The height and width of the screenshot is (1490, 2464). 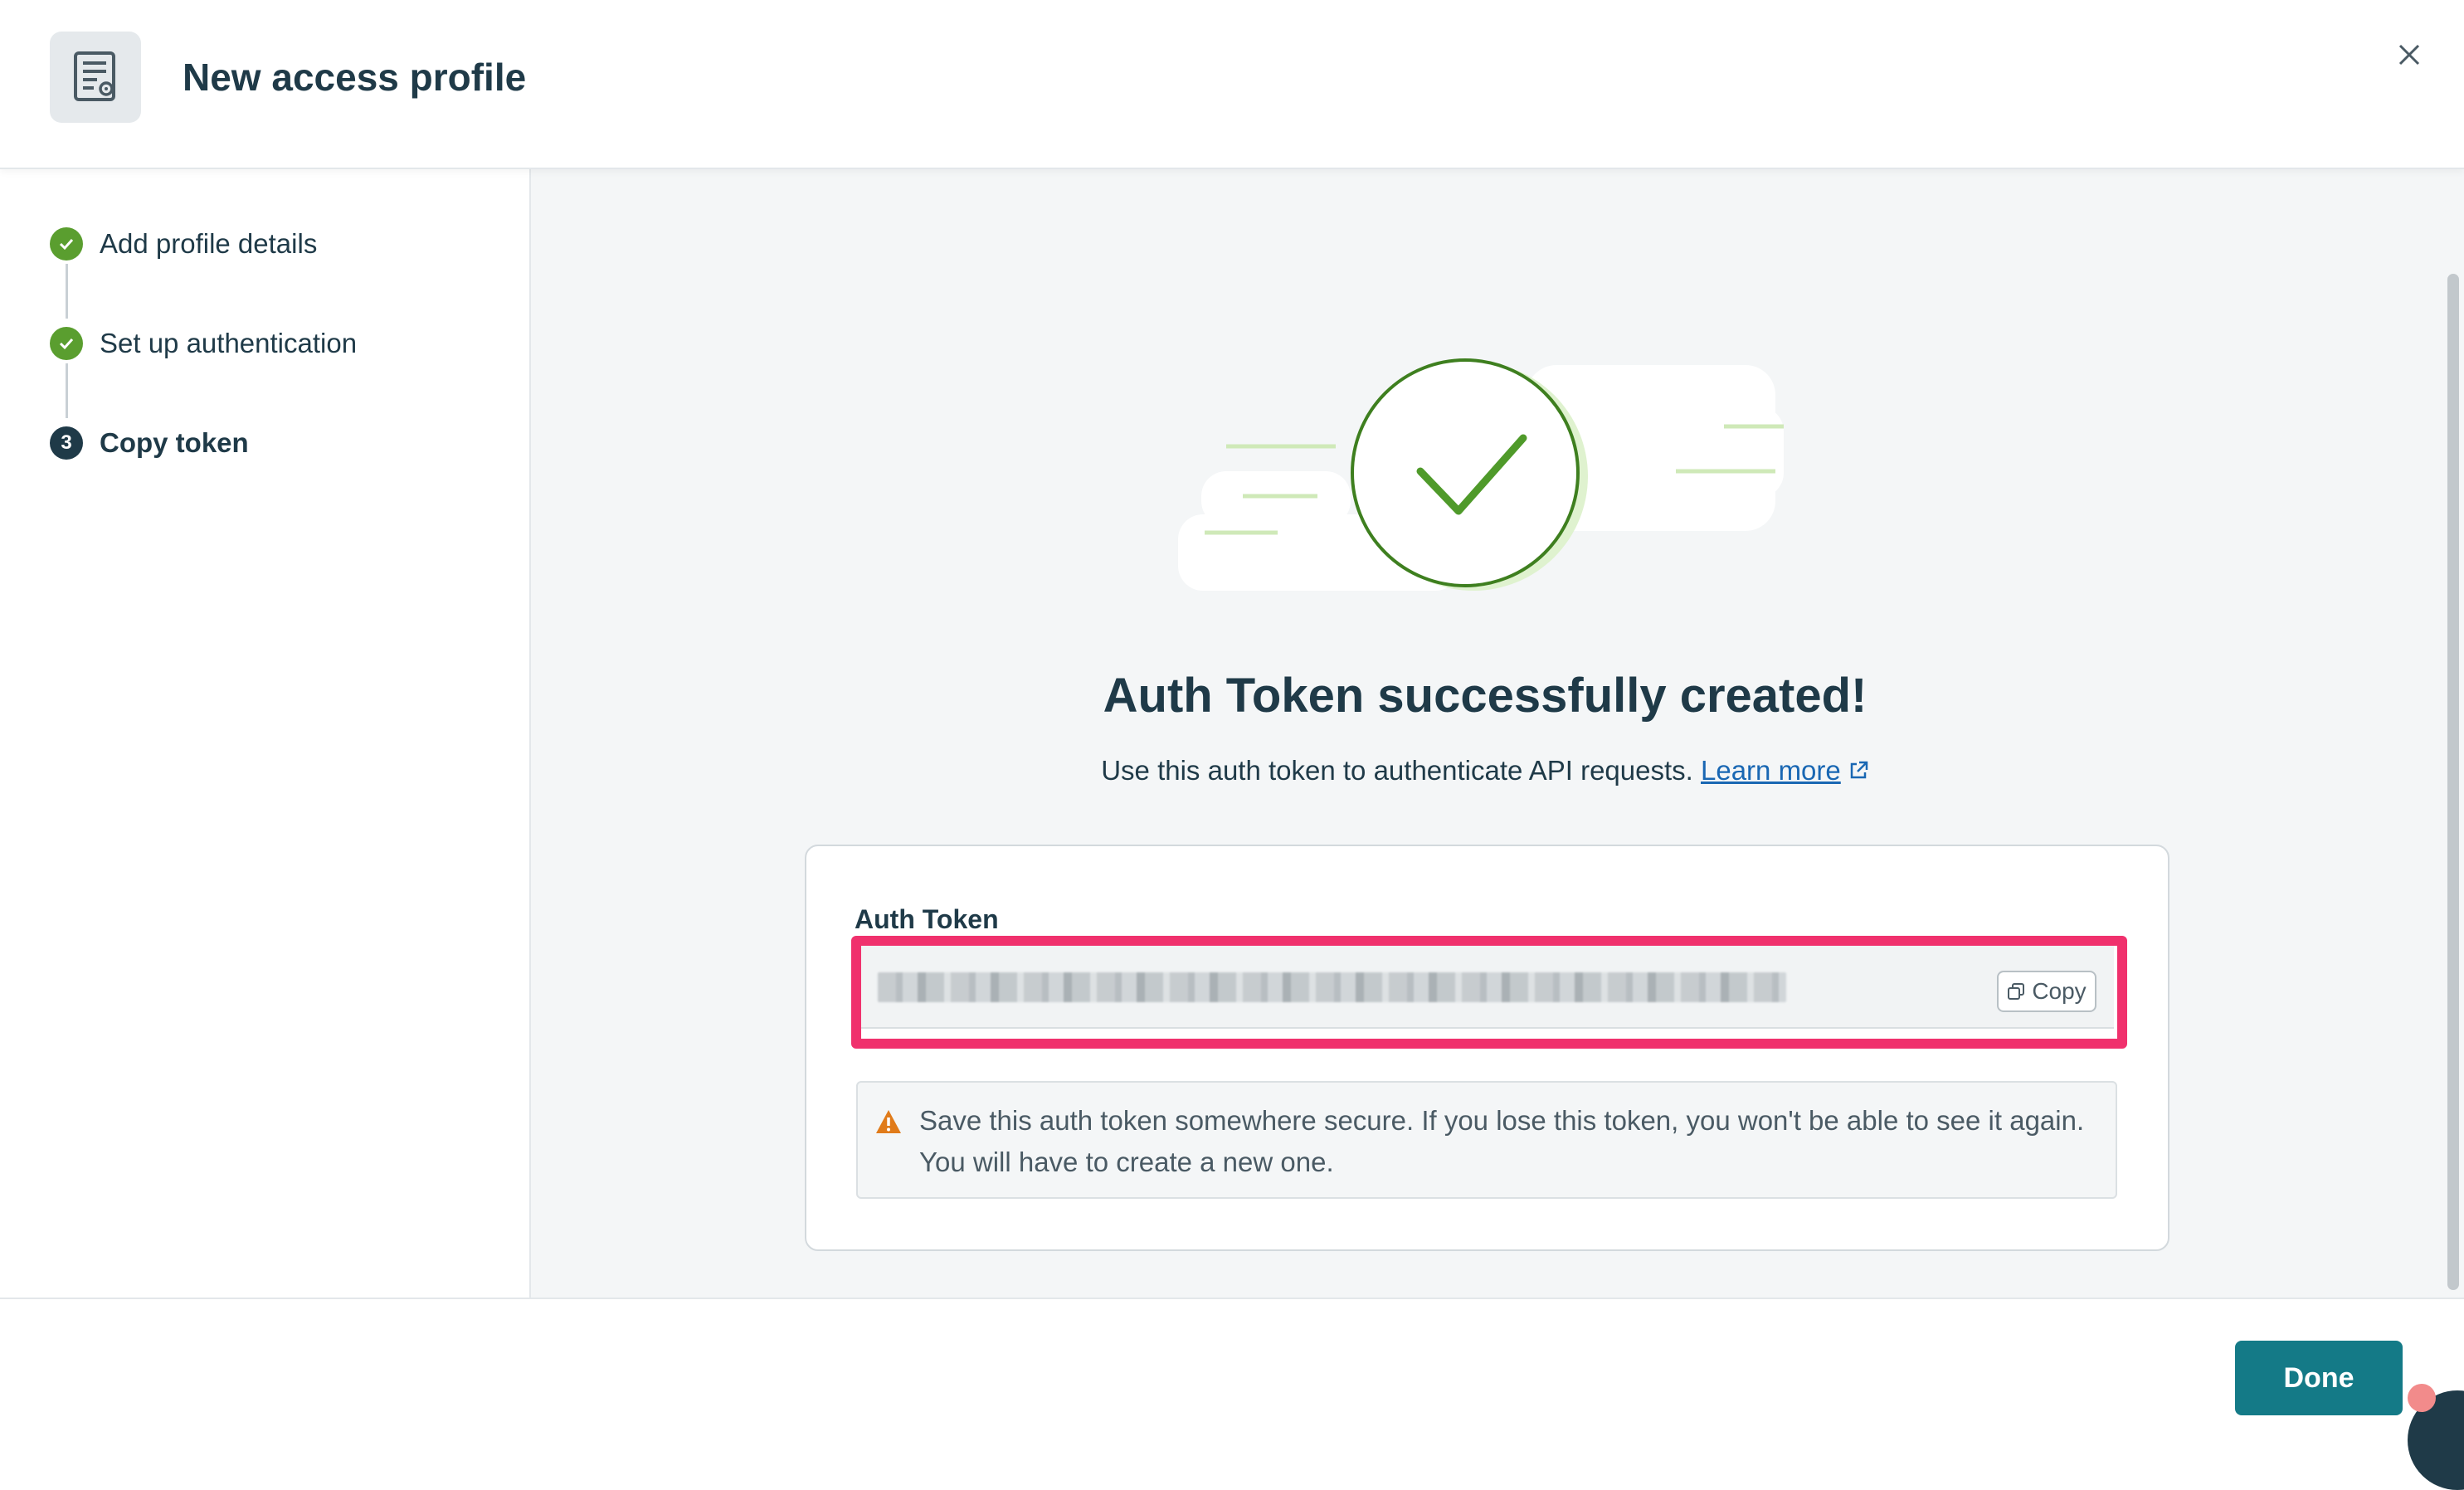 What do you see at coordinates (209, 244) in the screenshot?
I see `step-label: Add profile details` at bounding box center [209, 244].